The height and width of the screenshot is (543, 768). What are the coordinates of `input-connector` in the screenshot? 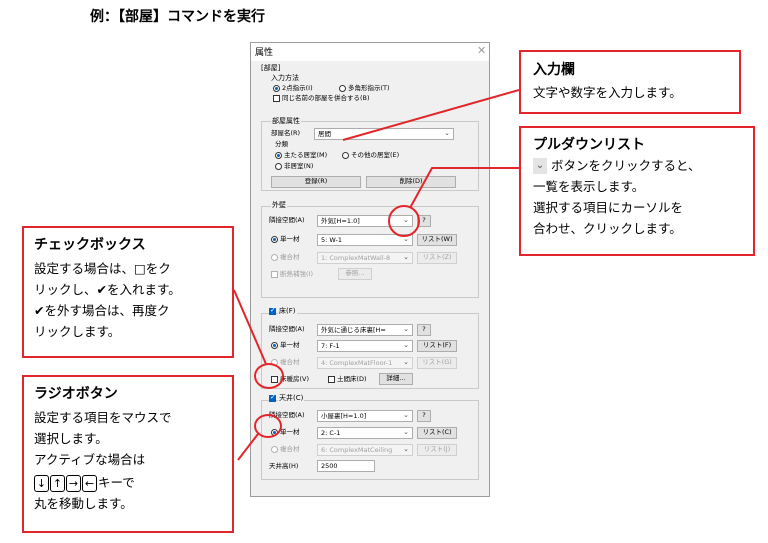 It's located at (431, 115).